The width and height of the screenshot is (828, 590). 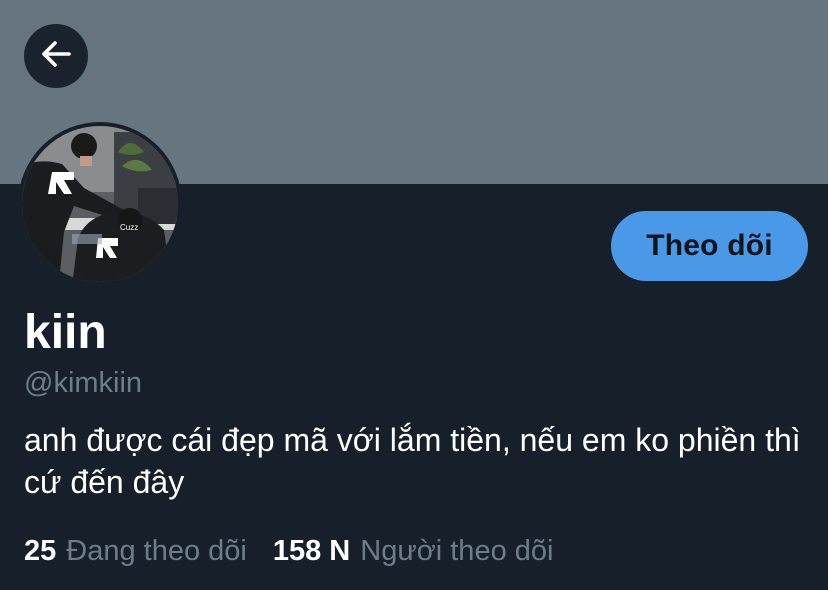 I want to click on followers-stat: 158 N Người theo dõi, so click(x=413, y=551).